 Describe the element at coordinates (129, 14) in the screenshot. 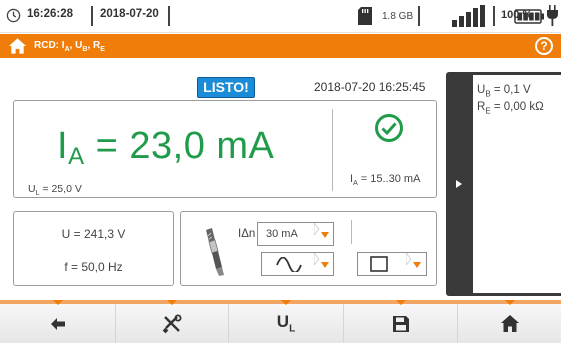

I see `clock-date: 2018-07-20` at that location.